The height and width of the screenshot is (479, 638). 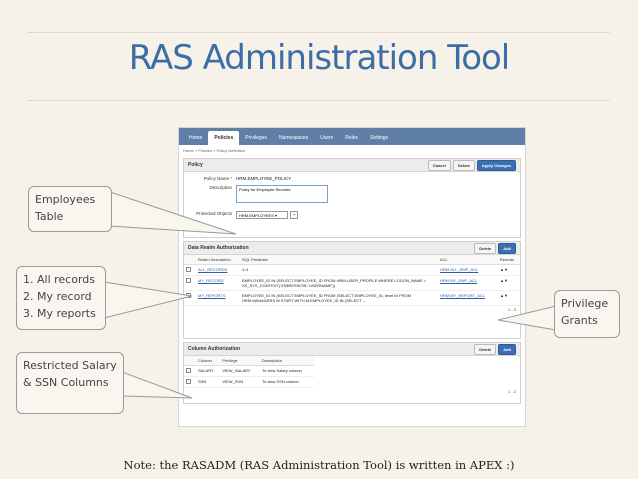 What do you see at coordinates (70, 209) in the screenshot?
I see `callout-employees: Employees Table` at bounding box center [70, 209].